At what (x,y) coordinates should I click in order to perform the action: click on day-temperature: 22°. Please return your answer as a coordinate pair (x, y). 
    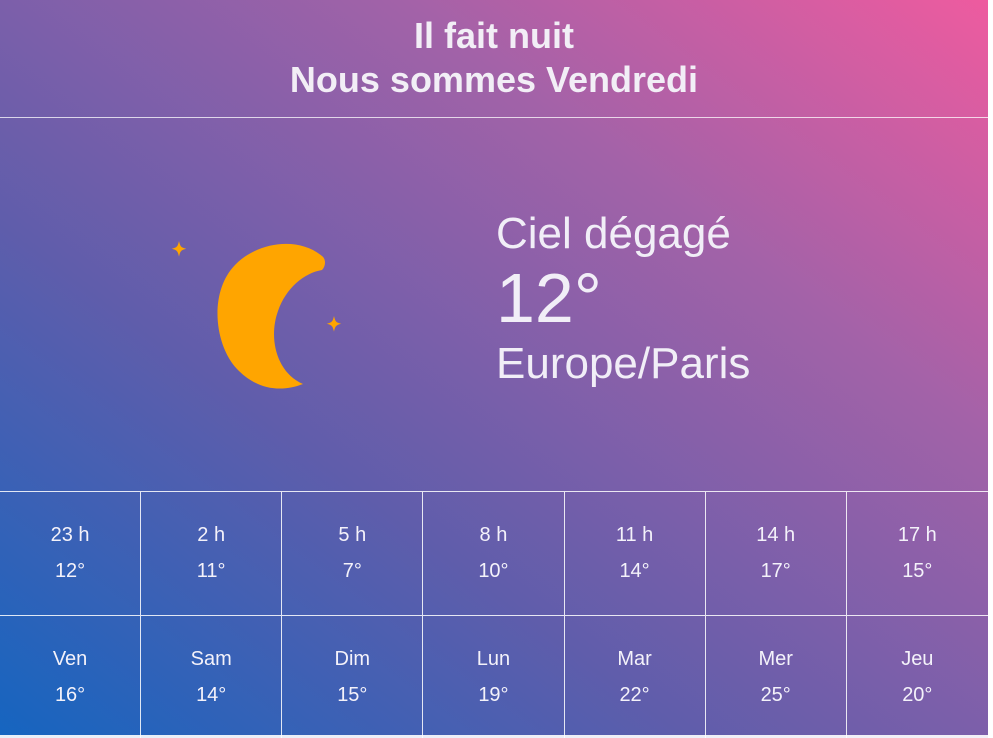
    Looking at the image, I should click on (634, 695).